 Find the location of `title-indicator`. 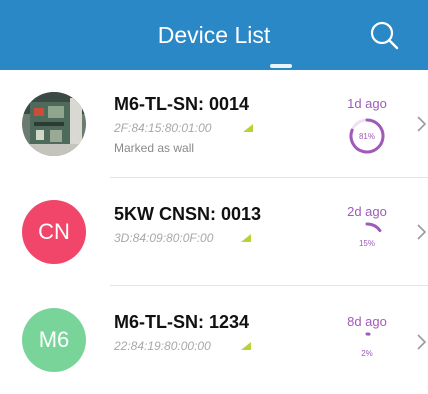

title-indicator is located at coordinates (281, 66).